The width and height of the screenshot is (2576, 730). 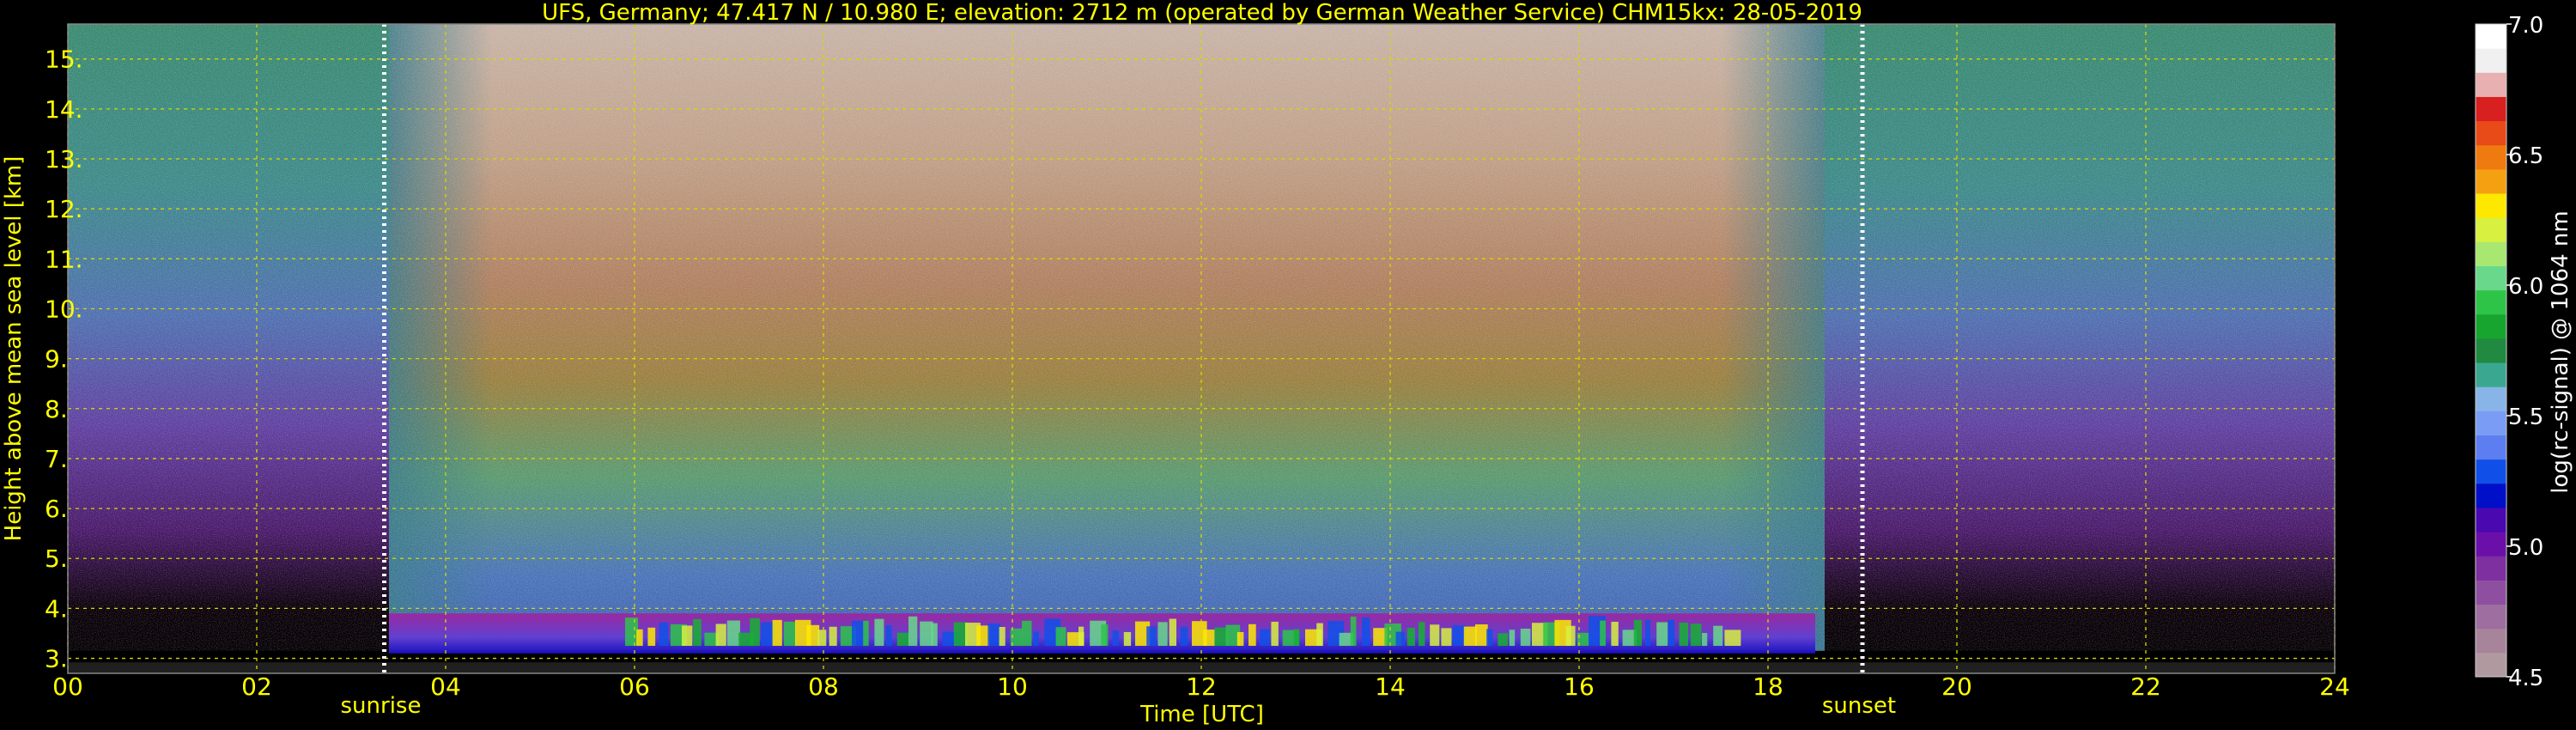 I want to click on colorbar, so click(x=2491, y=350).